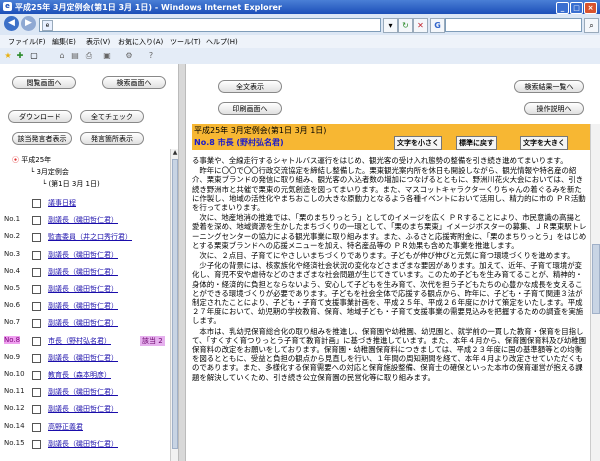  I want to click on speaker-title: No.8 市長 (野村弘名君), so click(239, 142).